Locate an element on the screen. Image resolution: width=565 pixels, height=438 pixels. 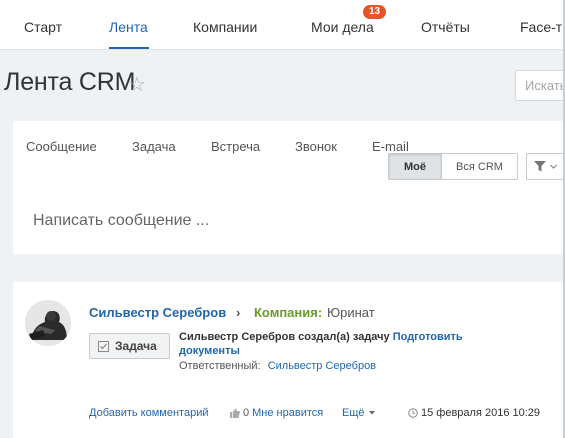
responsible-label: Ответственный: is located at coordinates (220, 366).